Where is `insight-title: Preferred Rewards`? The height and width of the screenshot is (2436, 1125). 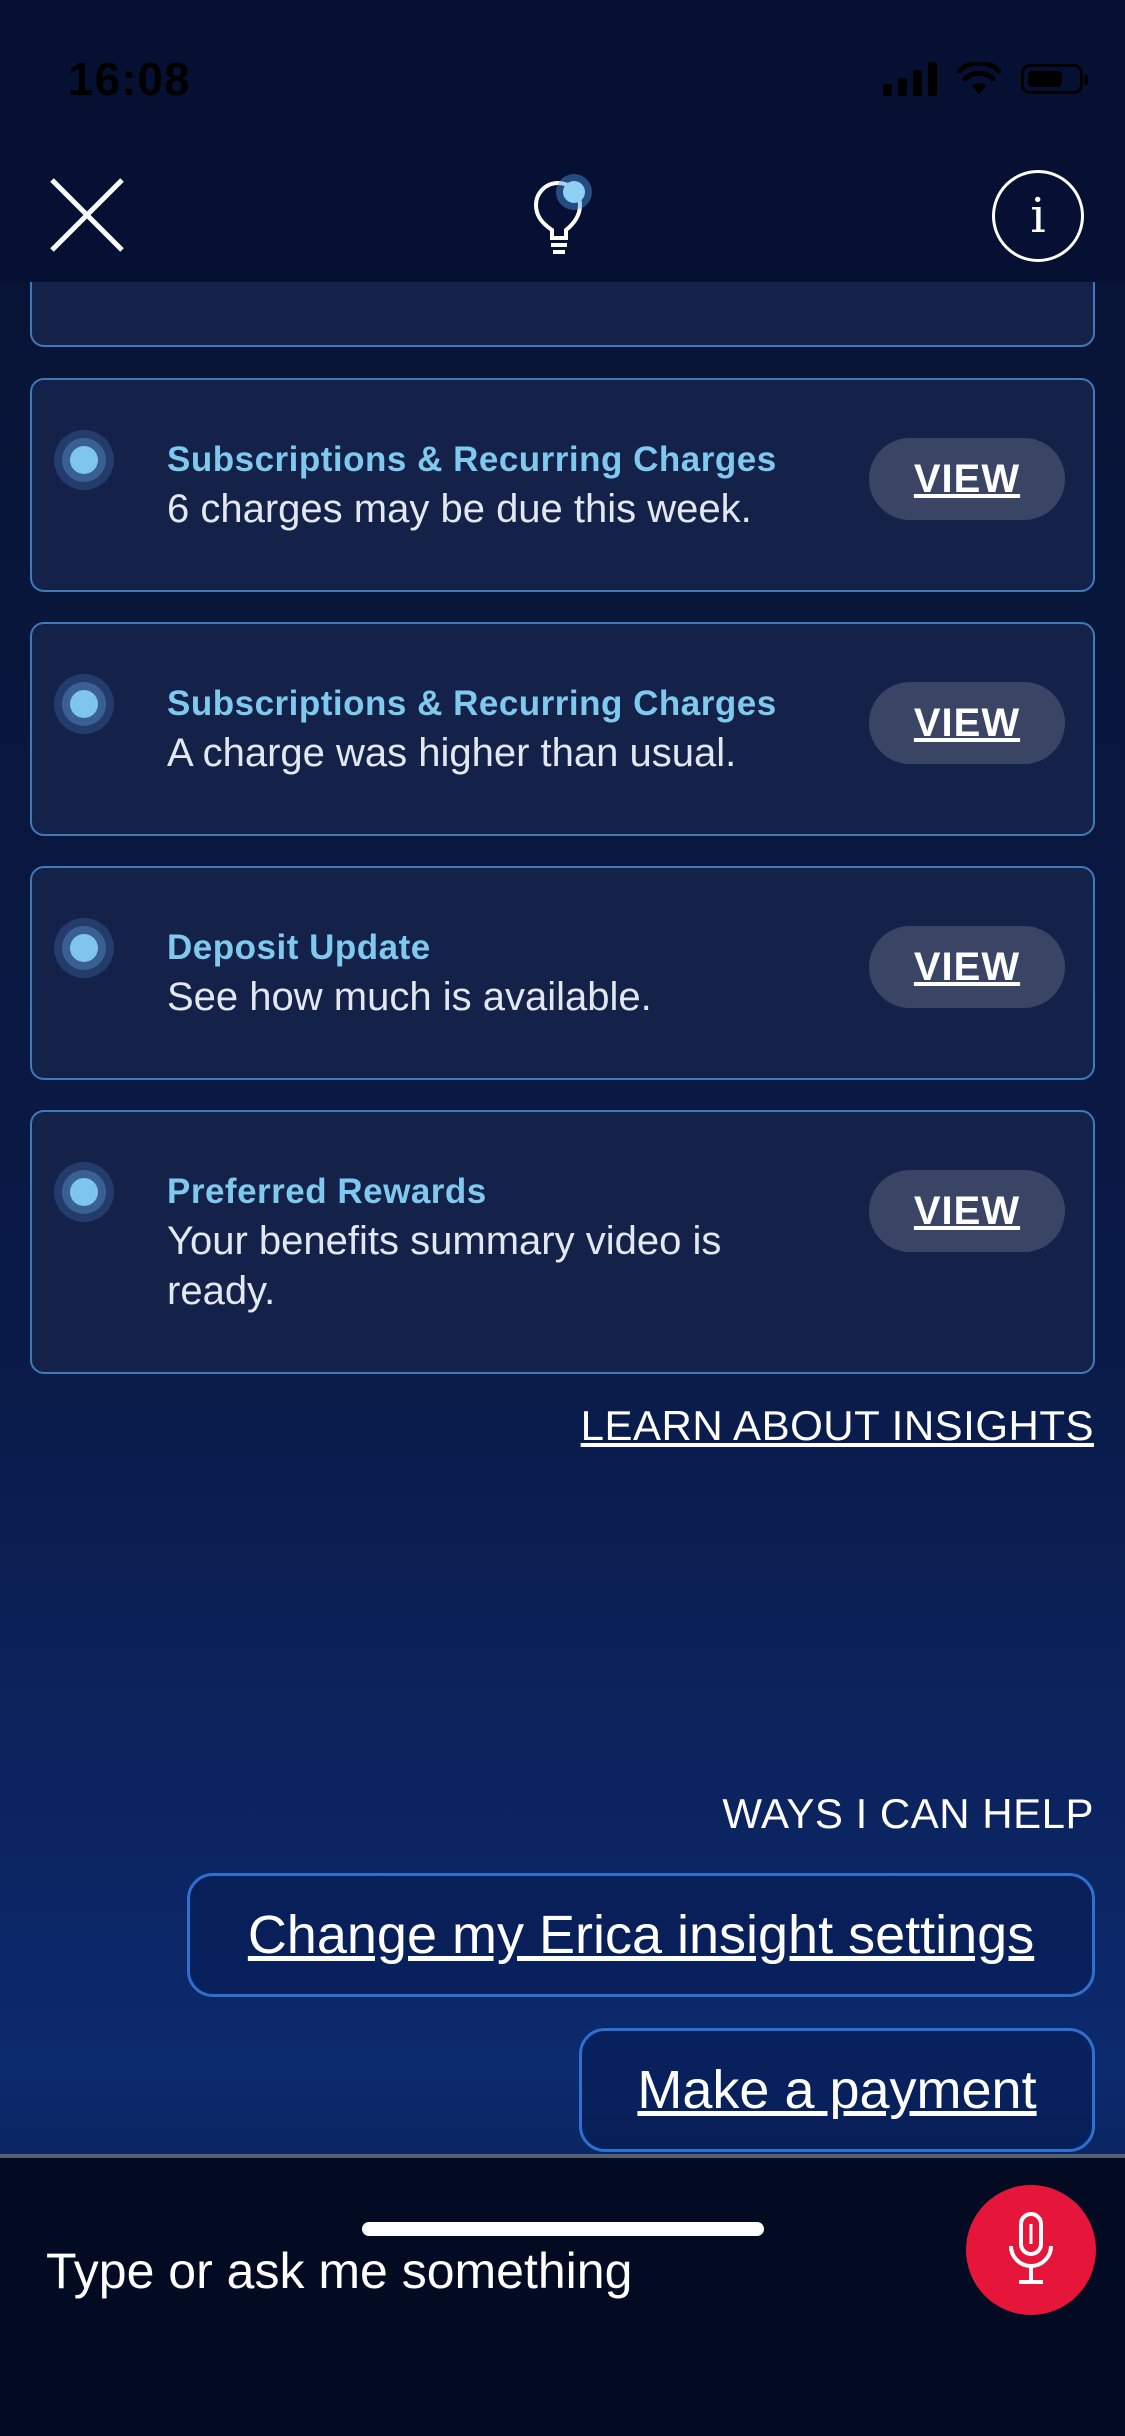
insight-title: Preferred Rewards is located at coordinates (327, 1191).